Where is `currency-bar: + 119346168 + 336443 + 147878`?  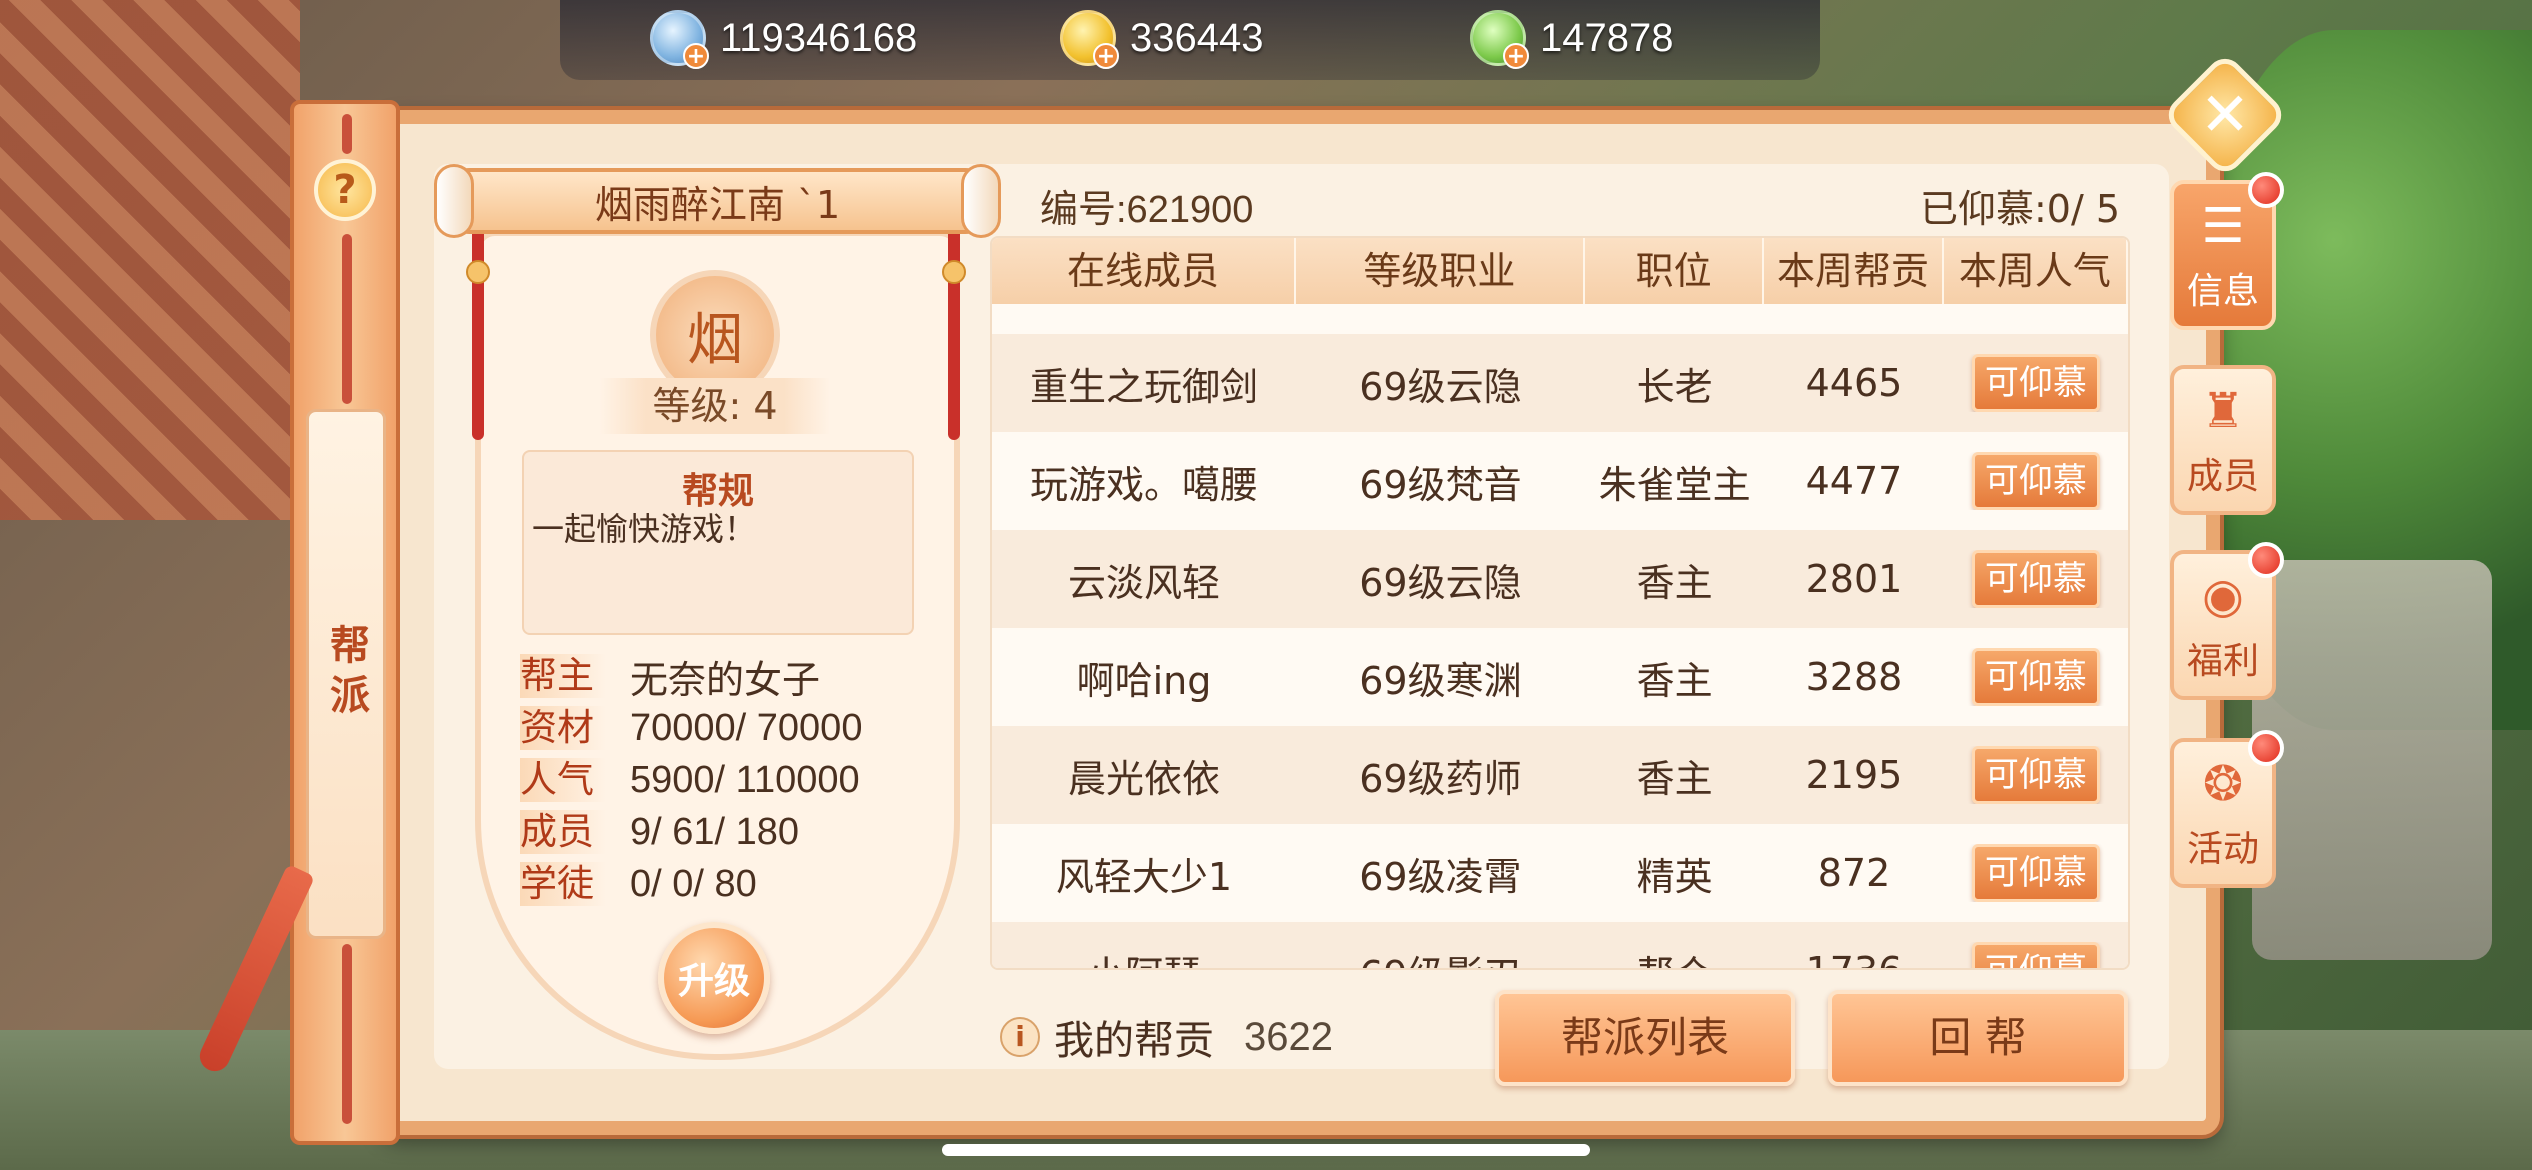 currency-bar: + 119346168 + 336443 + 147878 is located at coordinates (1190, 40).